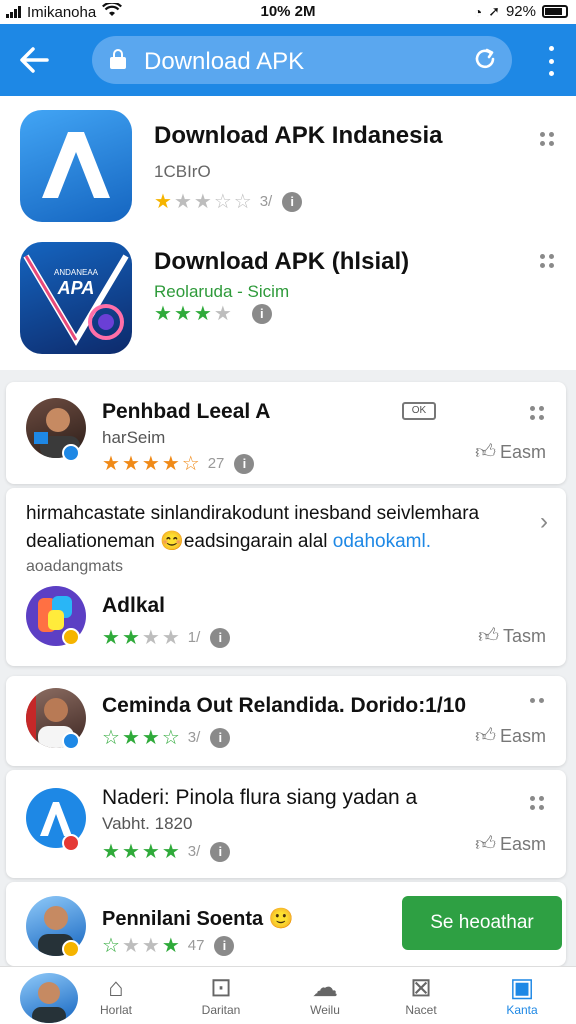  Describe the element at coordinates (49, 998) in the screenshot. I see `profile-avatar` at that location.